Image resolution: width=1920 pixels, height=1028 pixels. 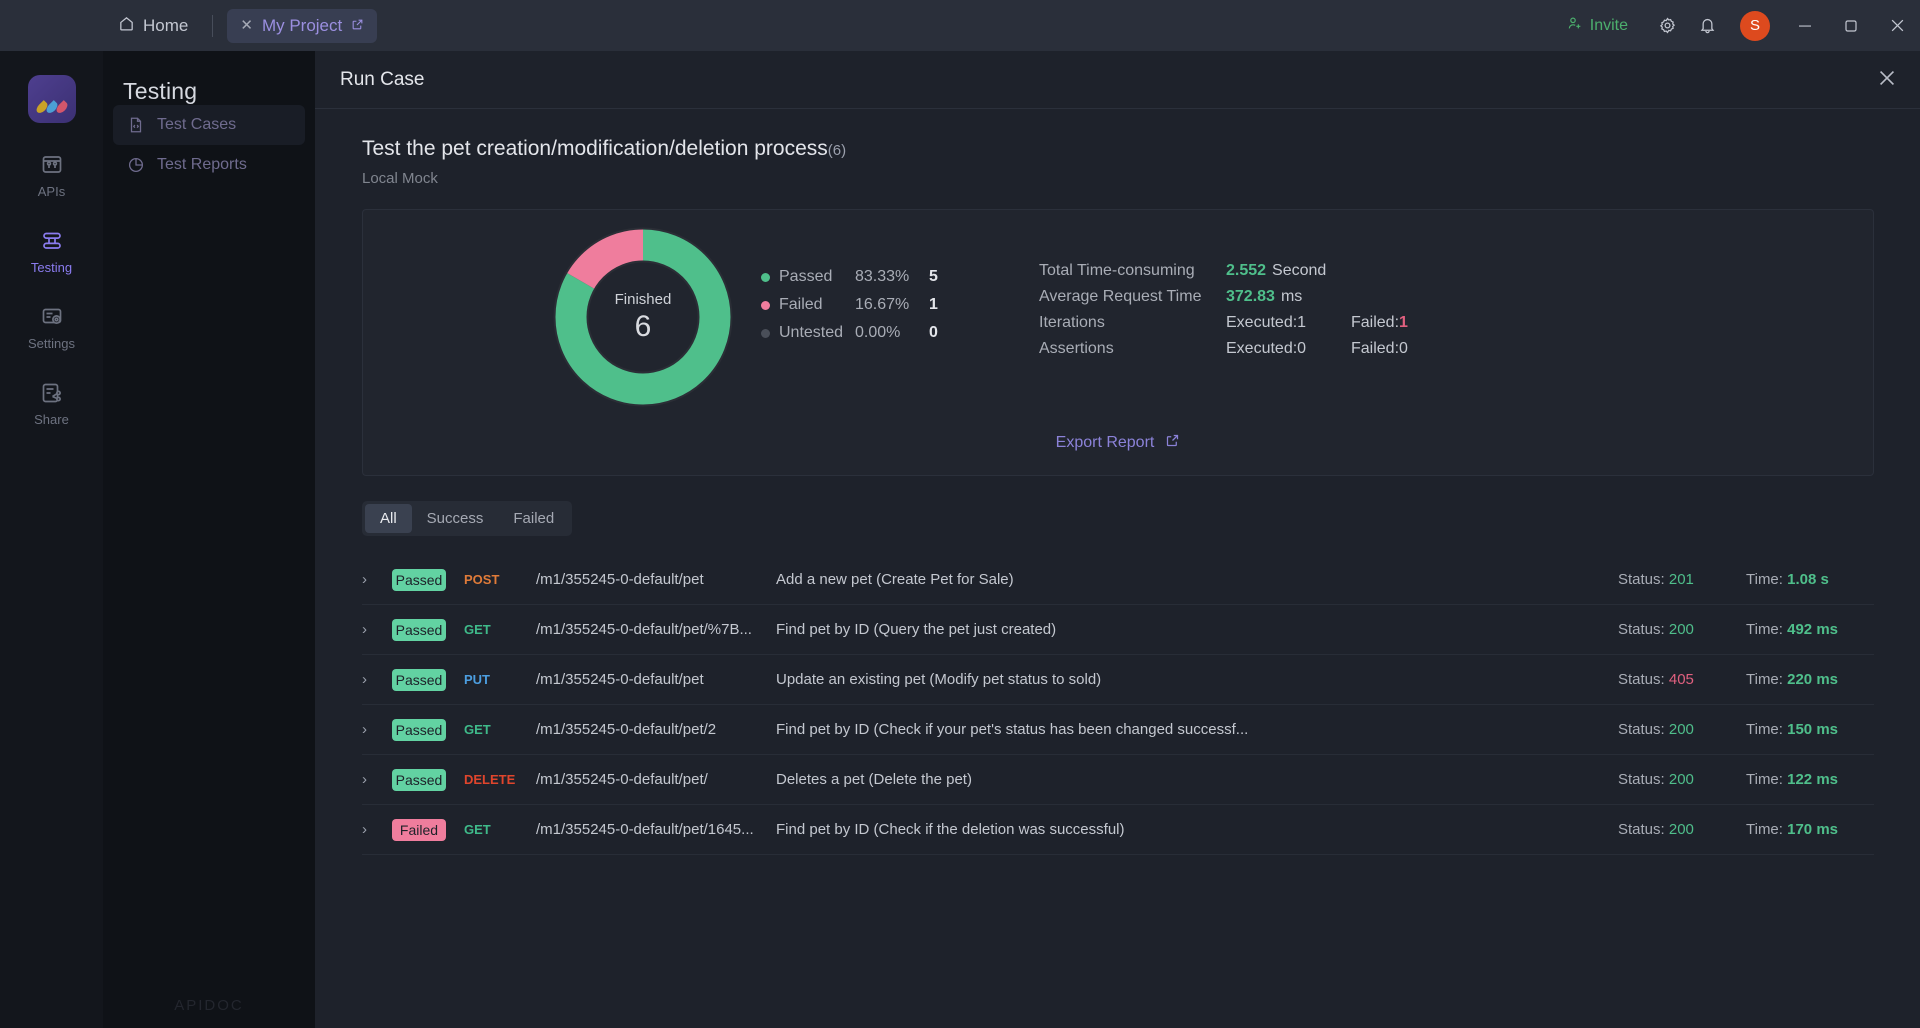 I want to click on legend-label-passed: Passed, so click(x=806, y=276).